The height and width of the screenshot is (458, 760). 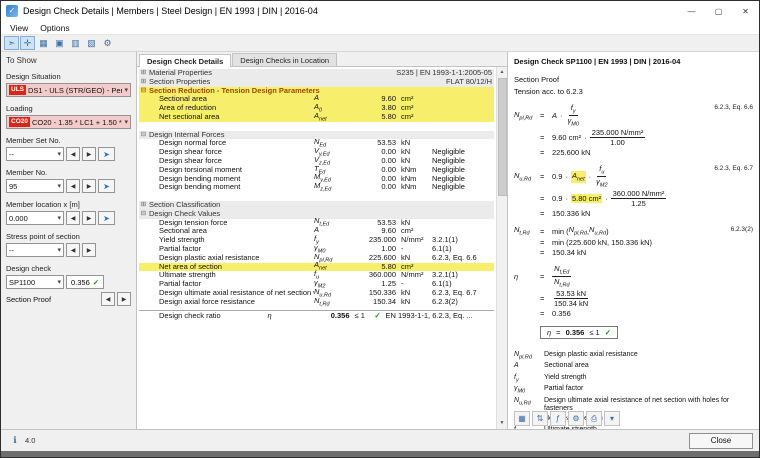 What do you see at coordinates (35, 218) in the screenshot?
I see `member-location-select: 0.000 ▾` at bounding box center [35, 218].